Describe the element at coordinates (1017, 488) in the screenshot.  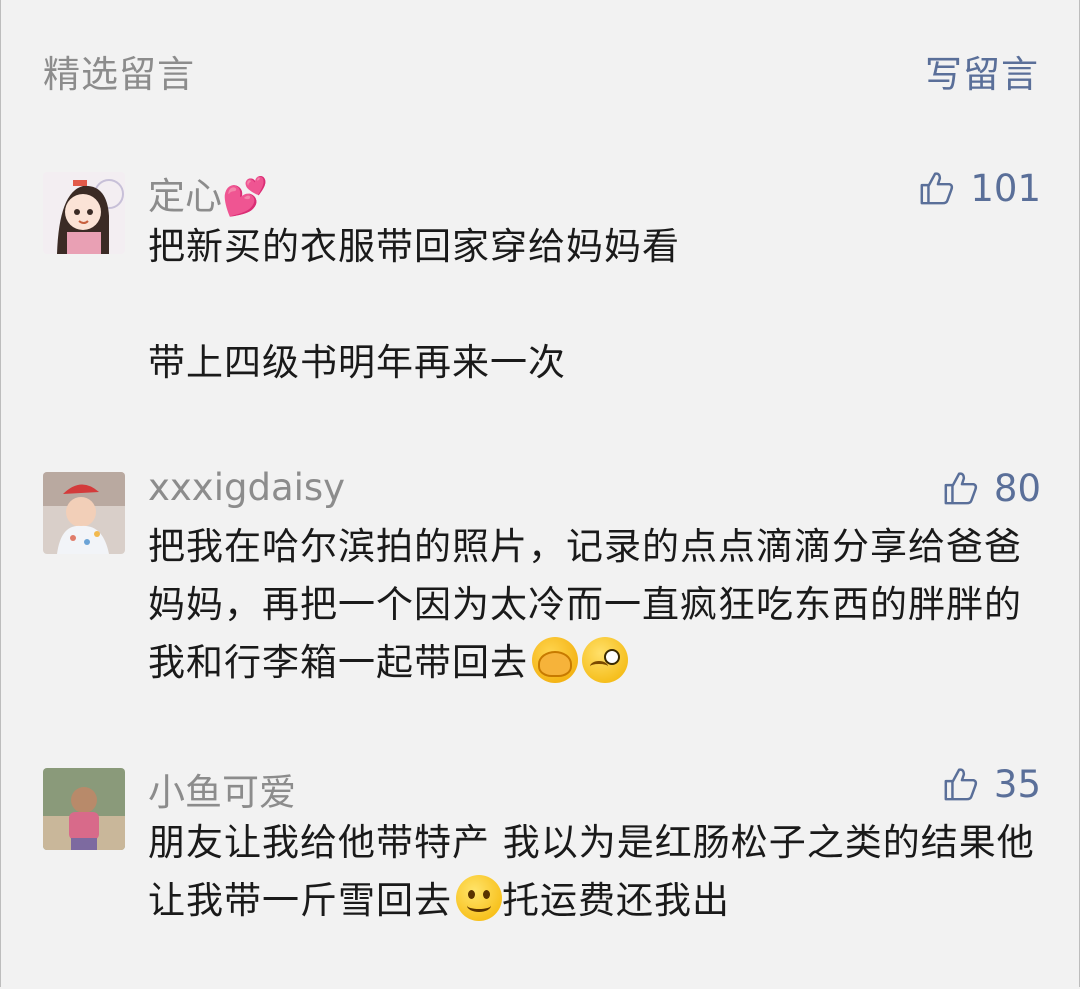
I see `like-count: 80` at that location.